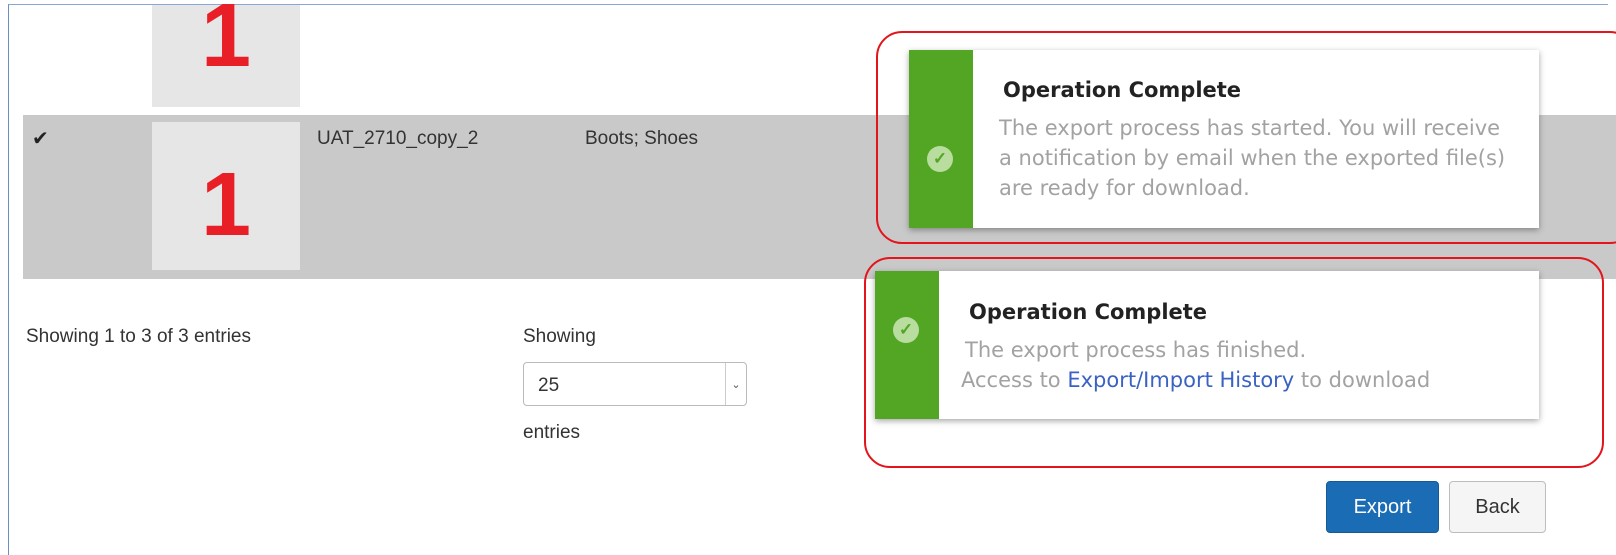 The height and width of the screenshot is (555, 1616). Describe the element at coordinates (635, 384) in the screenshot. I see `page-size-select: 25 ⌄` at that location.